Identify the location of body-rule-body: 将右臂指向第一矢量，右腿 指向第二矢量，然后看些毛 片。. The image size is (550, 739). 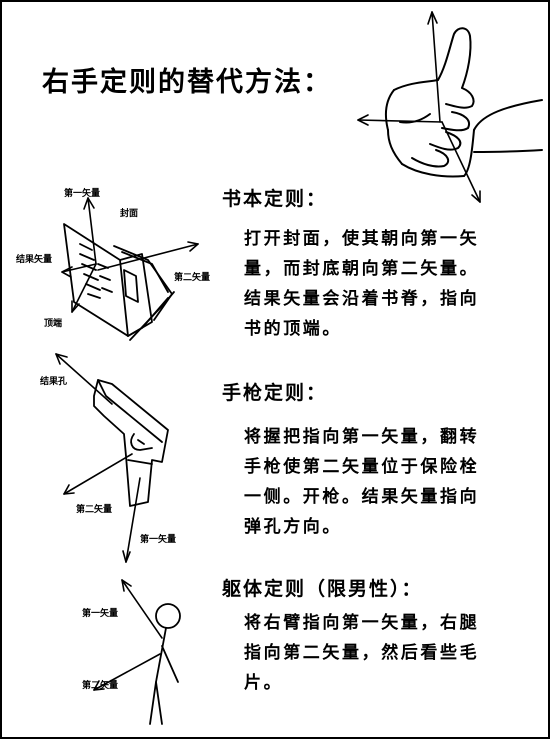
(361, 653).